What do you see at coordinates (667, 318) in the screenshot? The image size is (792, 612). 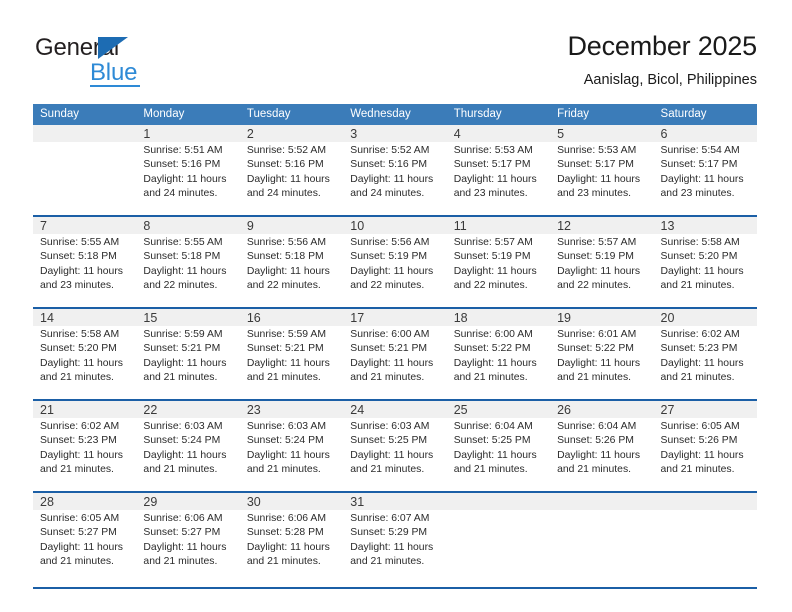 I see `day-number: 20` at bounding box center [667, 318].